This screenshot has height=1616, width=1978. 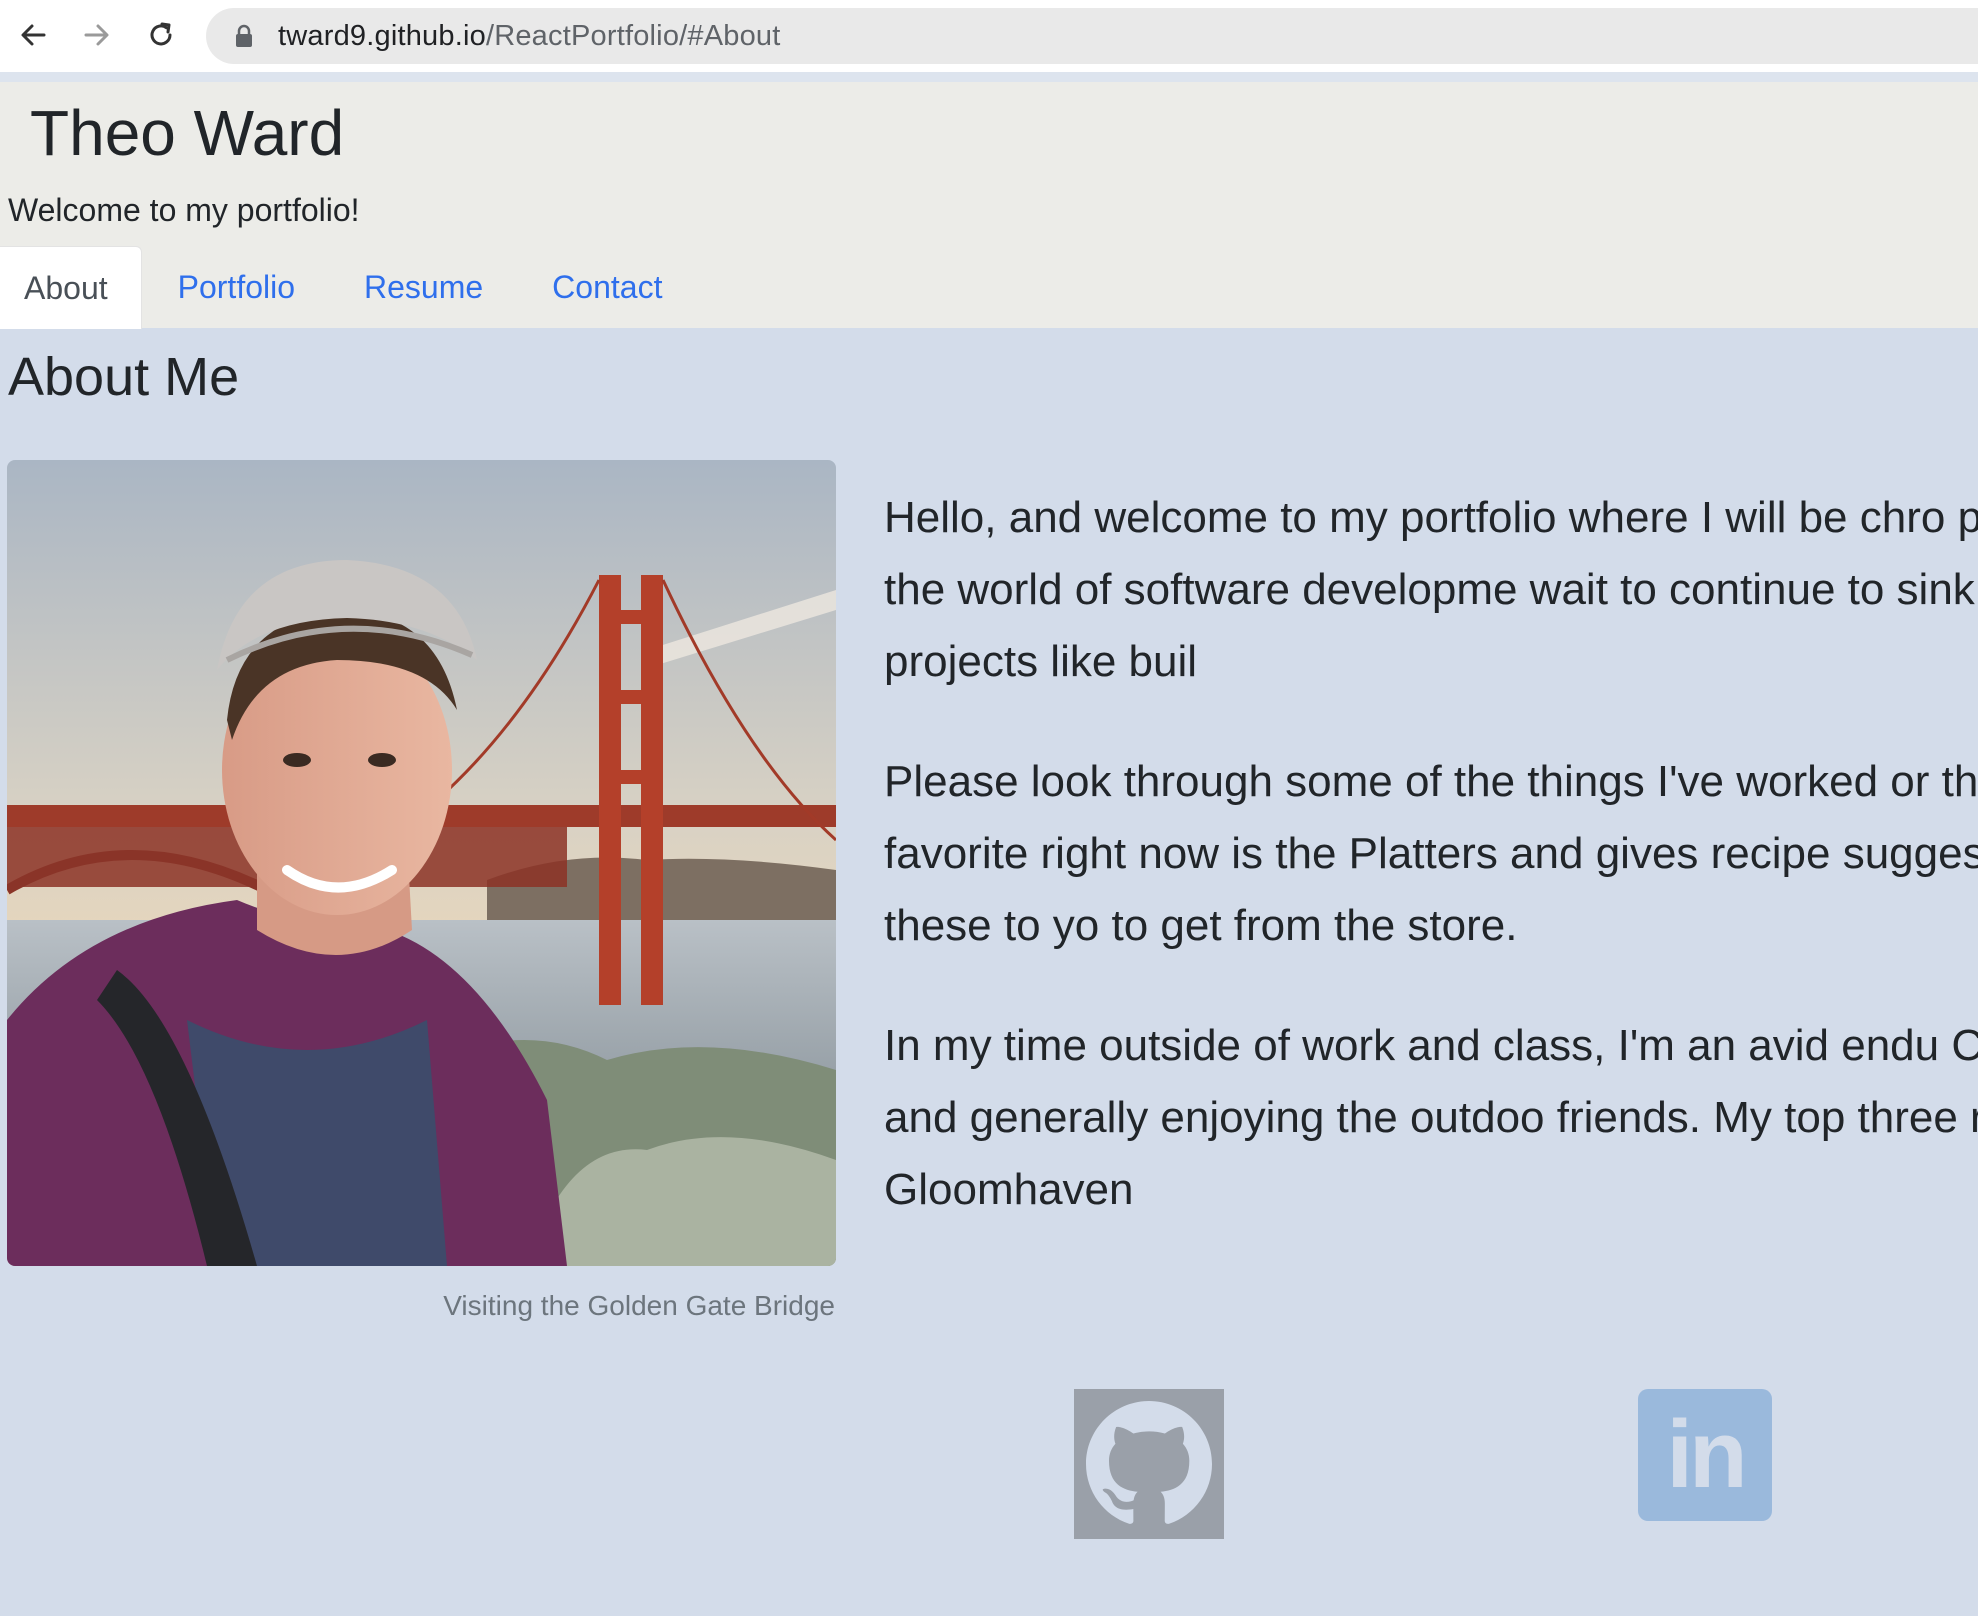 I want to click on tab-about: About, so click(x=71, y=287).